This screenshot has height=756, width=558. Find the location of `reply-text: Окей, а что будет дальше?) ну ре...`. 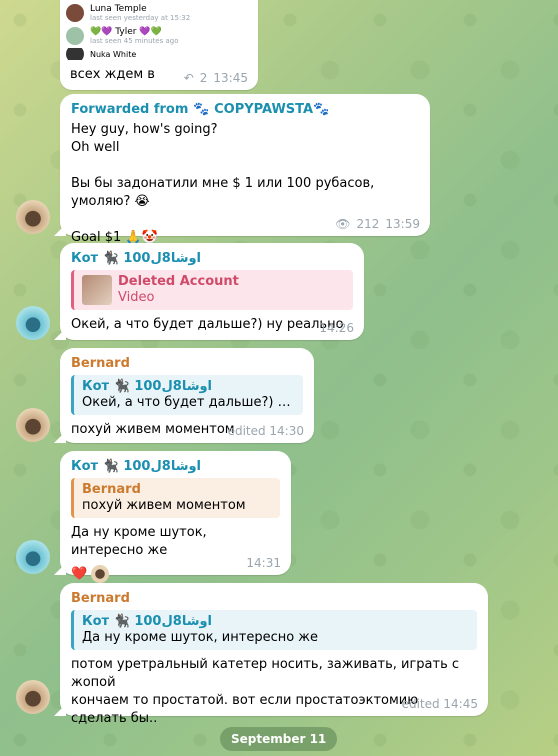

reply-text: Окей, а что будет дальше?) ну ре... is located at coordinates (188, 402).